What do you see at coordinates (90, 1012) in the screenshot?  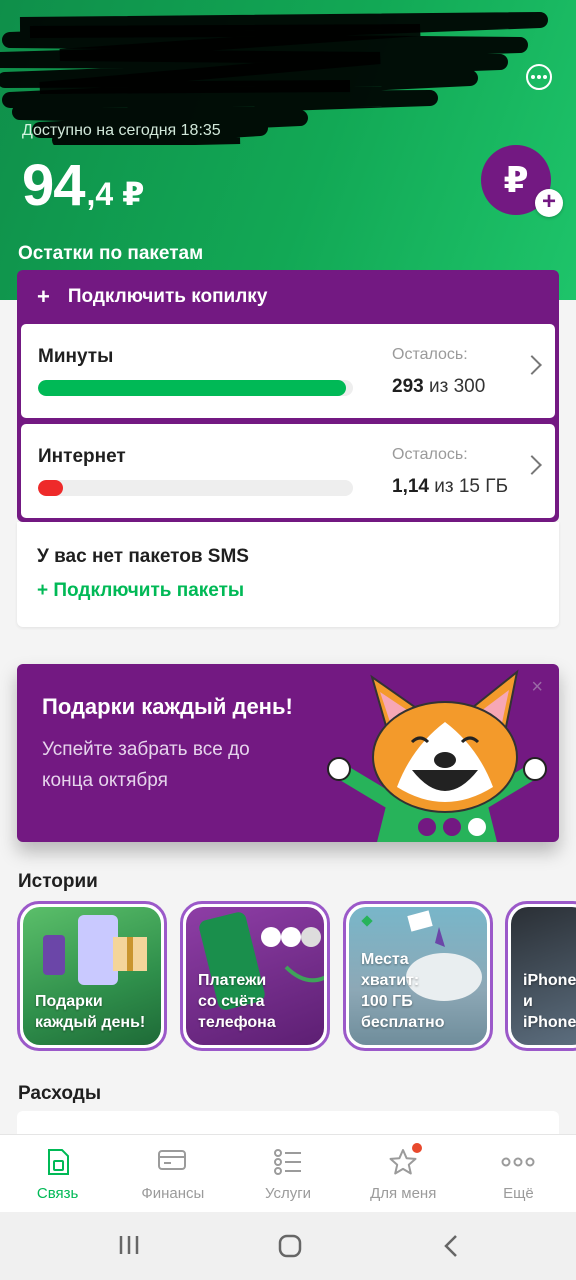 I see `story-caption: Подарки каждый день!` at bounding box center [90, 1012].